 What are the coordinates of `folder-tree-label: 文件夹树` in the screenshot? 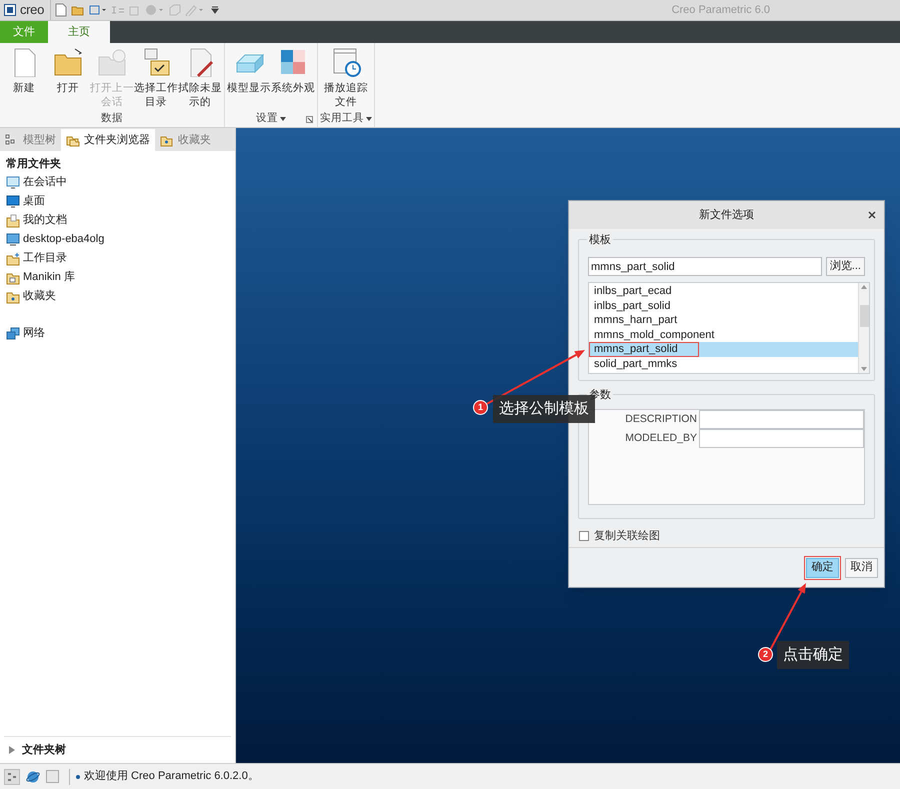 It's located at (44, 750).